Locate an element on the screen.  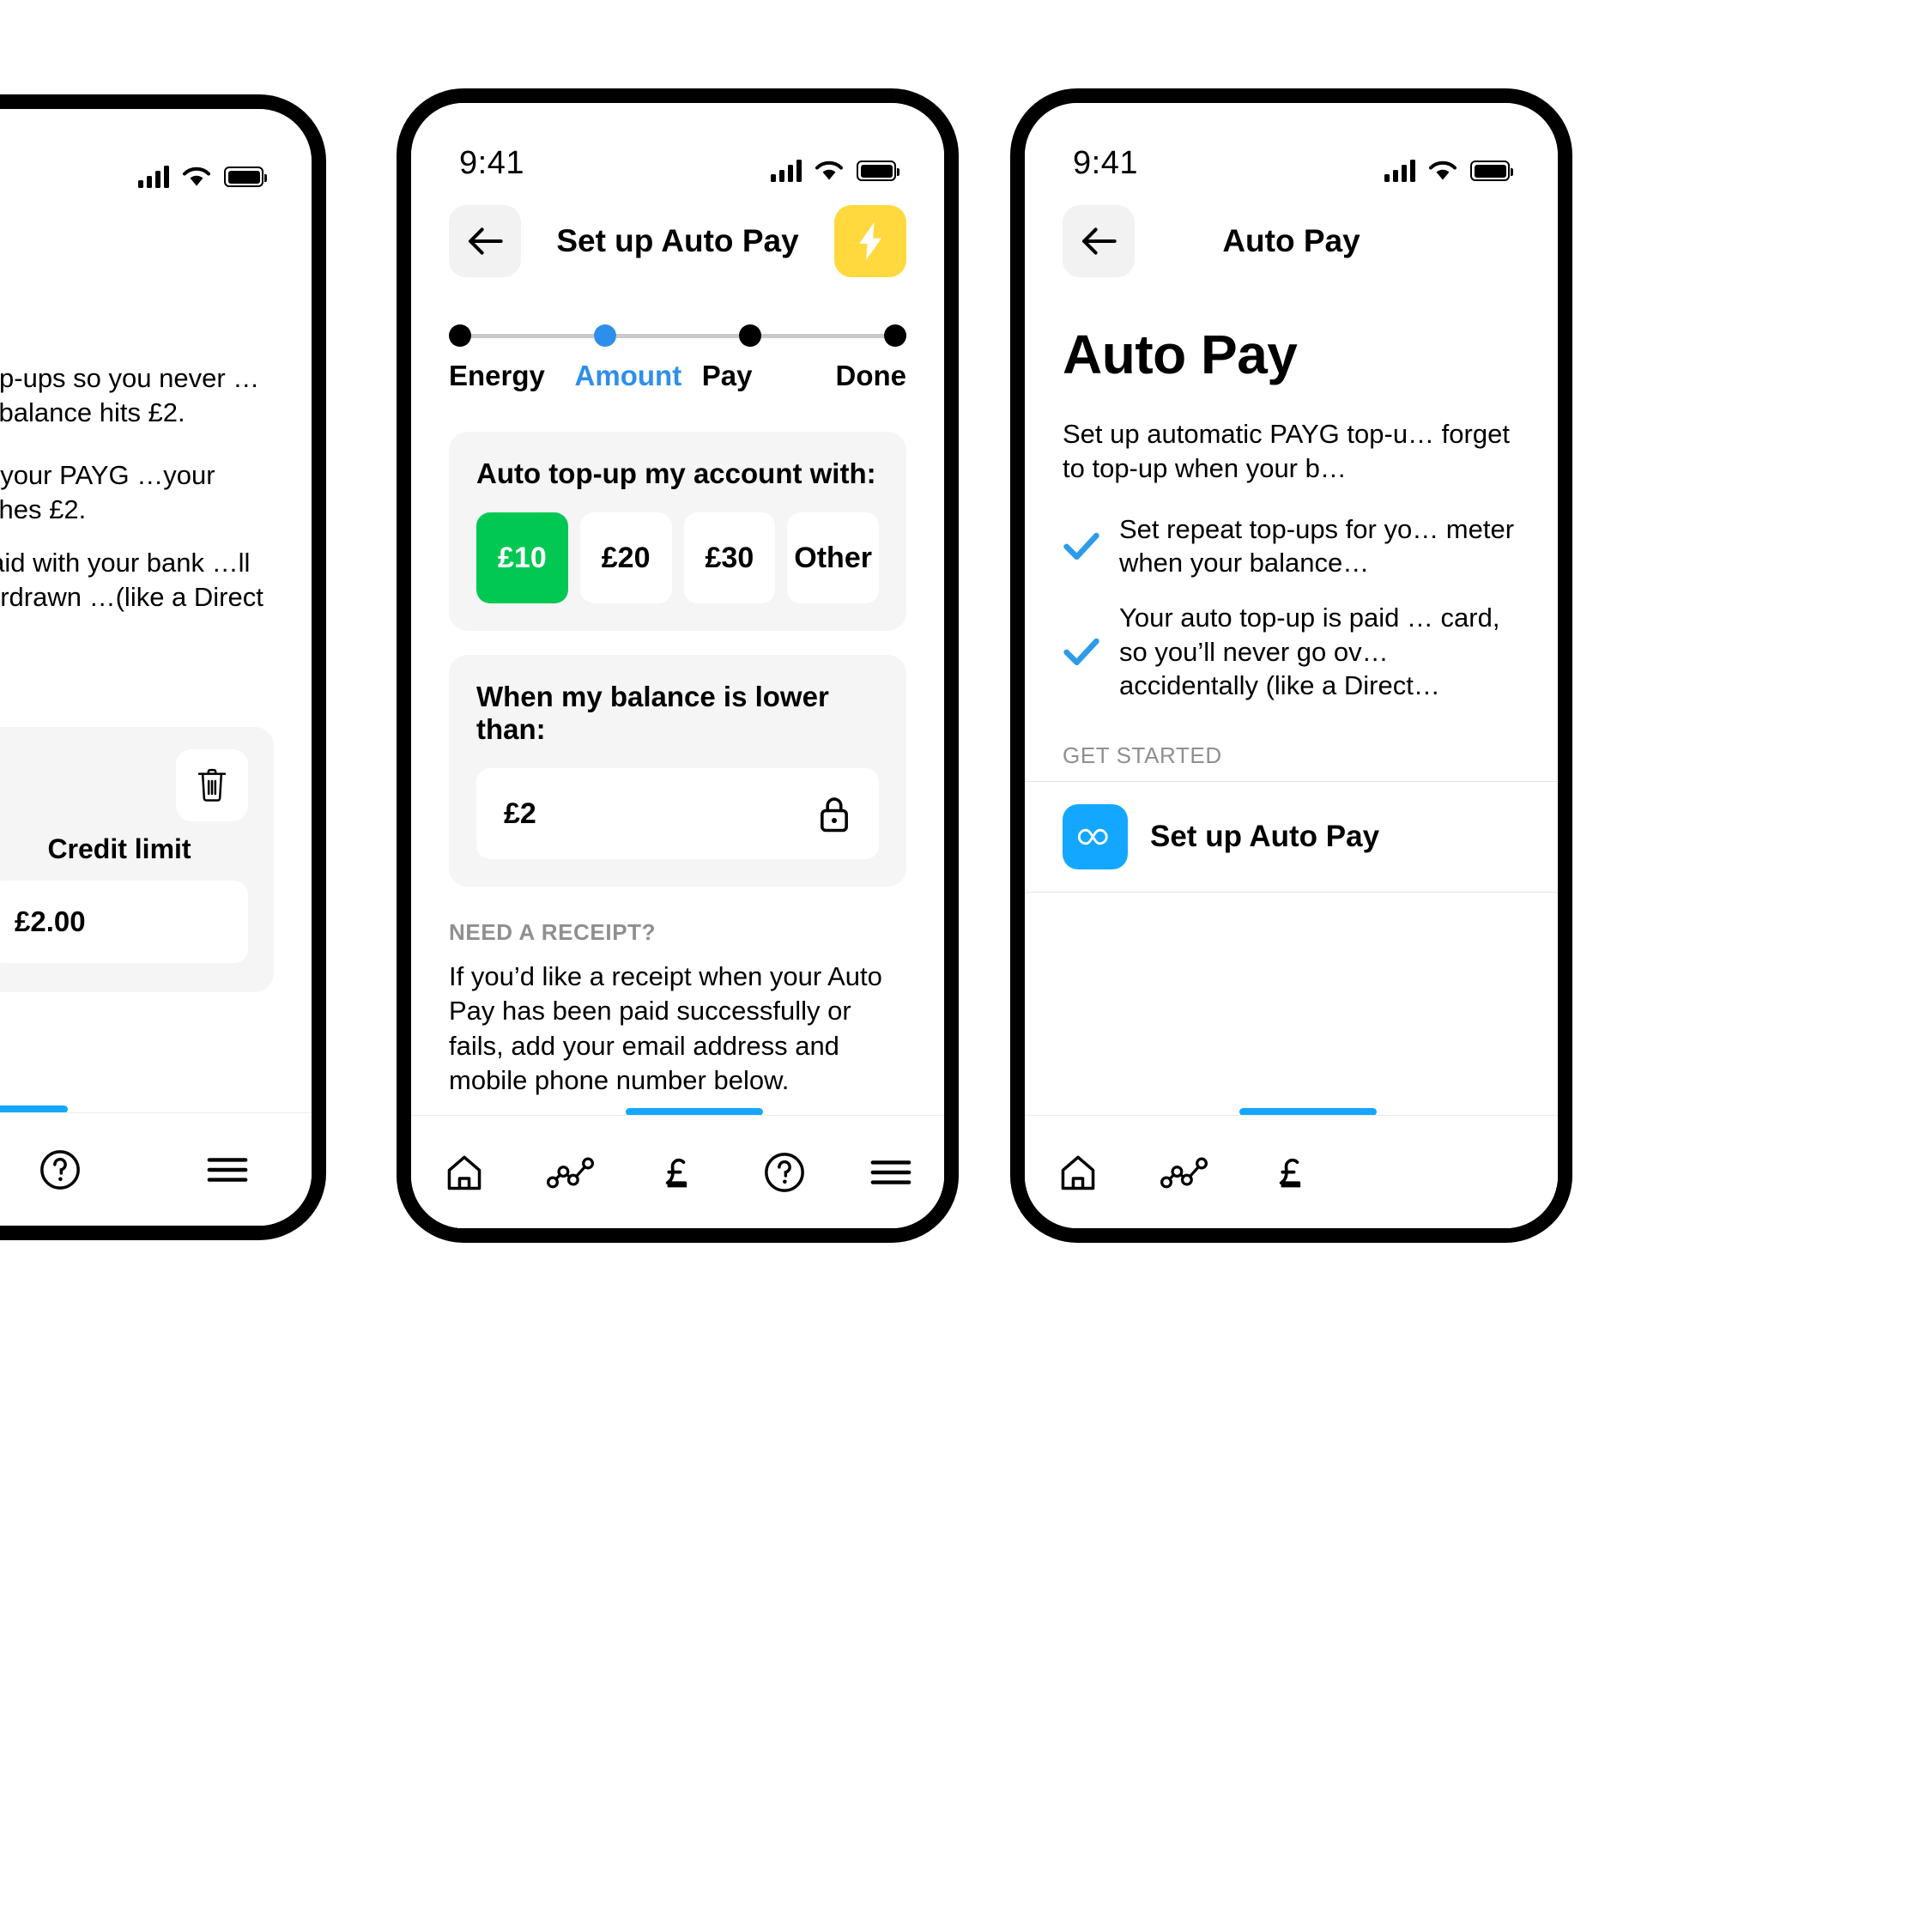
credit-limit-card: Credit limit £2.00 is located at coordinates (137, 860).